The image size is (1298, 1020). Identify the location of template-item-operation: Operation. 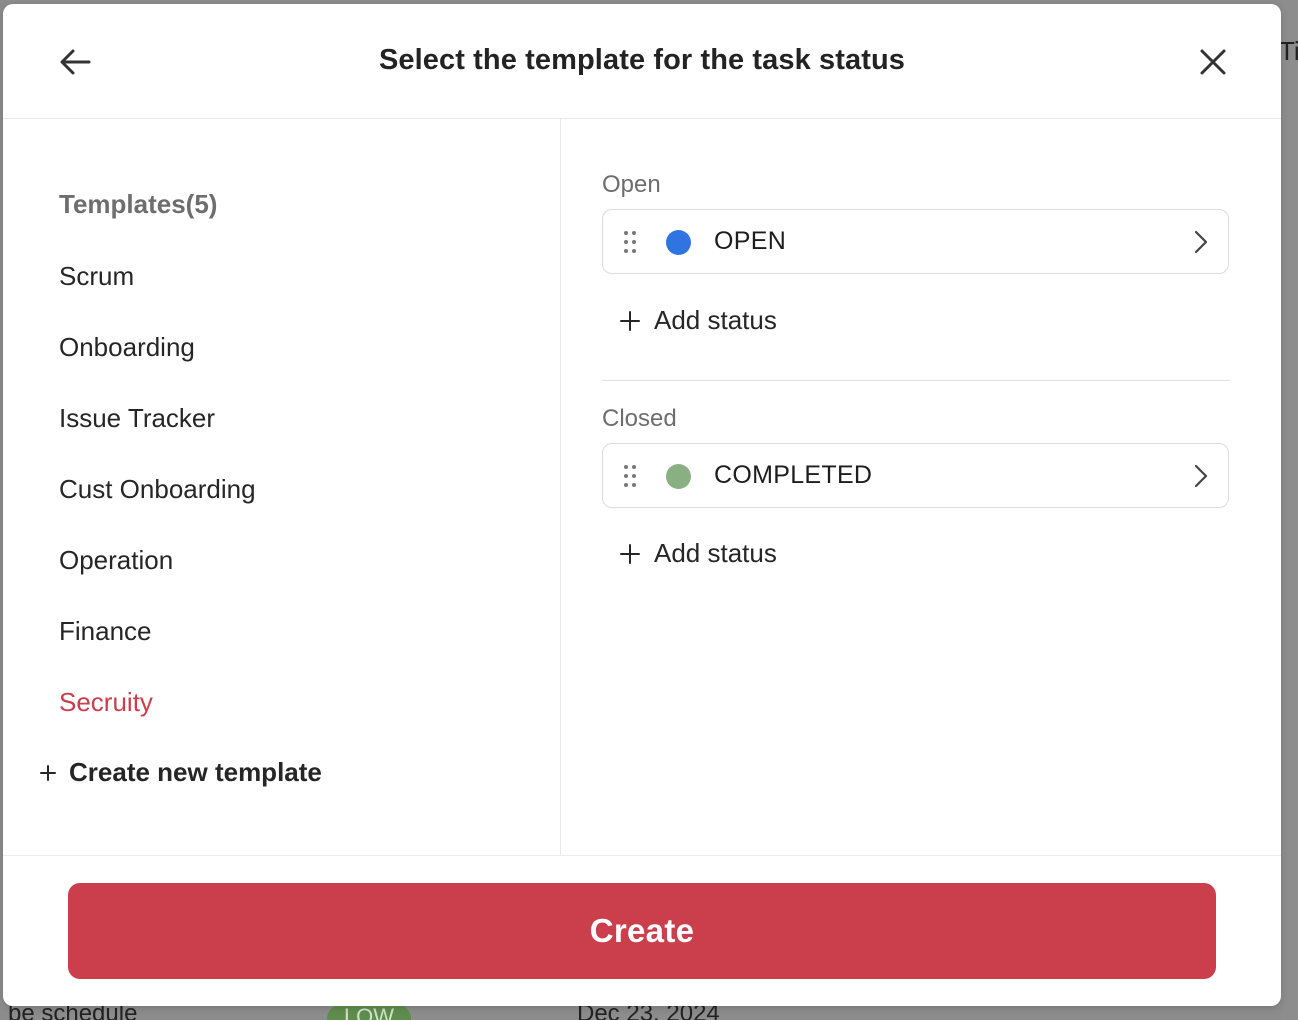
(116, 560).